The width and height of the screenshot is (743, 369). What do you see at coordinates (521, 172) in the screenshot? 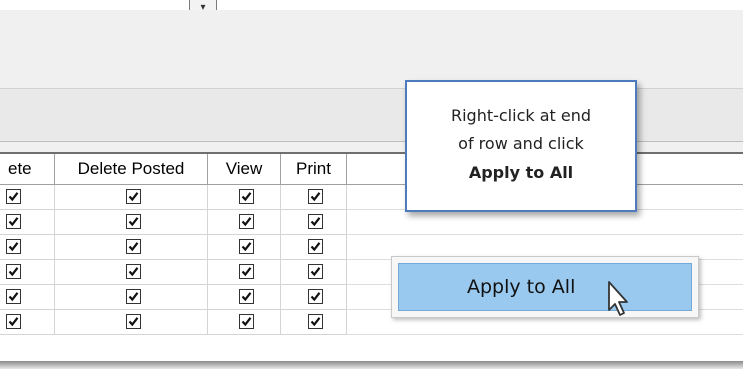
I see `callout-line-3: Apply to All` at bounding box center [521, 172].